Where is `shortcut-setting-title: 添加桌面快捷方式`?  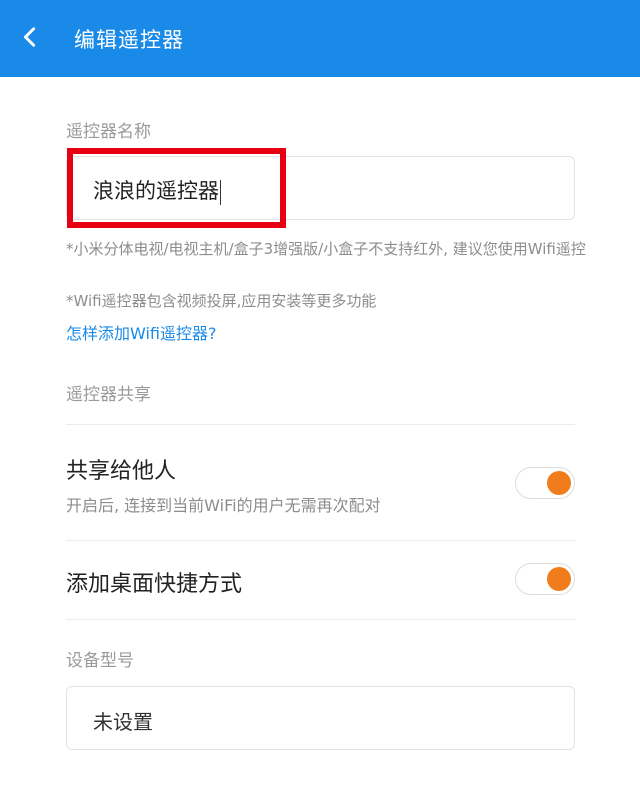 shortcut-setting-title: 添加桌面快捷方式 is located at coordinates (154, 584).